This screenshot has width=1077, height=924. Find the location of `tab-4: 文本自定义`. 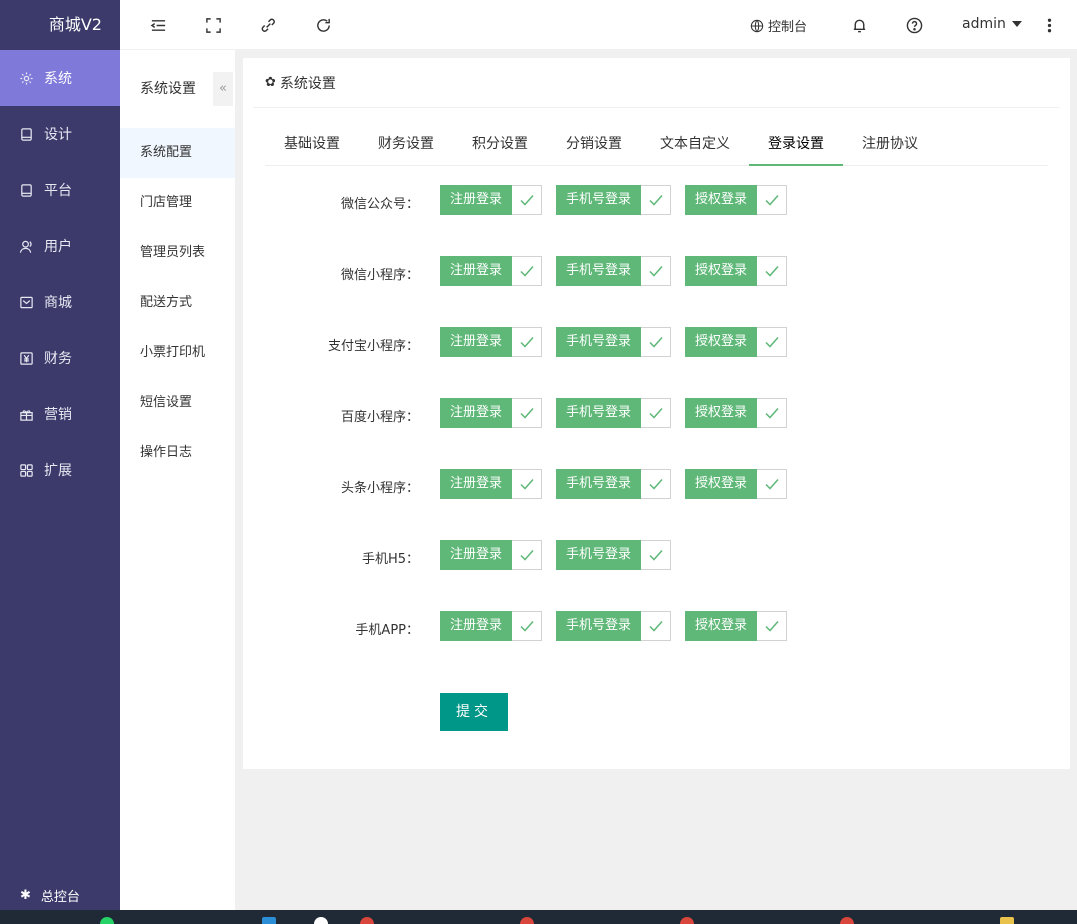

tab-4: 文本自定义 is located at coordinates (695, 147).